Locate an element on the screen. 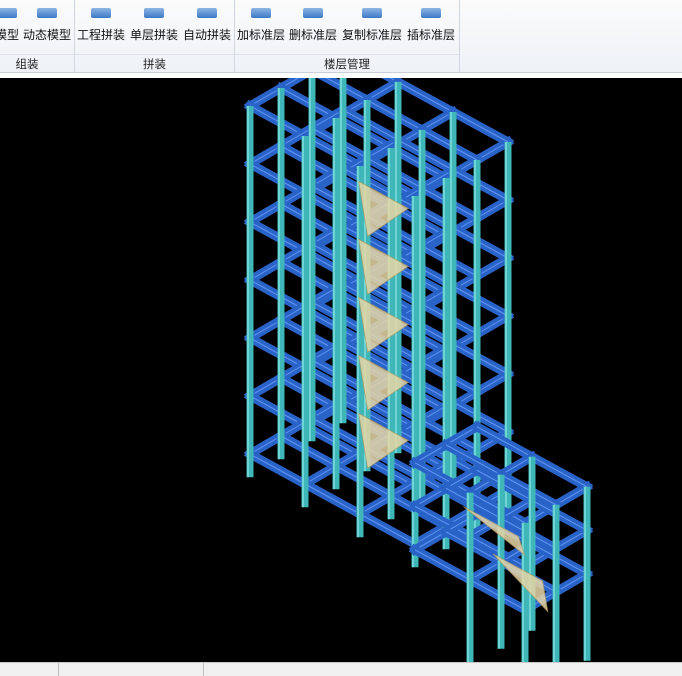 The image size is (682, 676). dynamic-model-icon is located at coordinates (47, 13).